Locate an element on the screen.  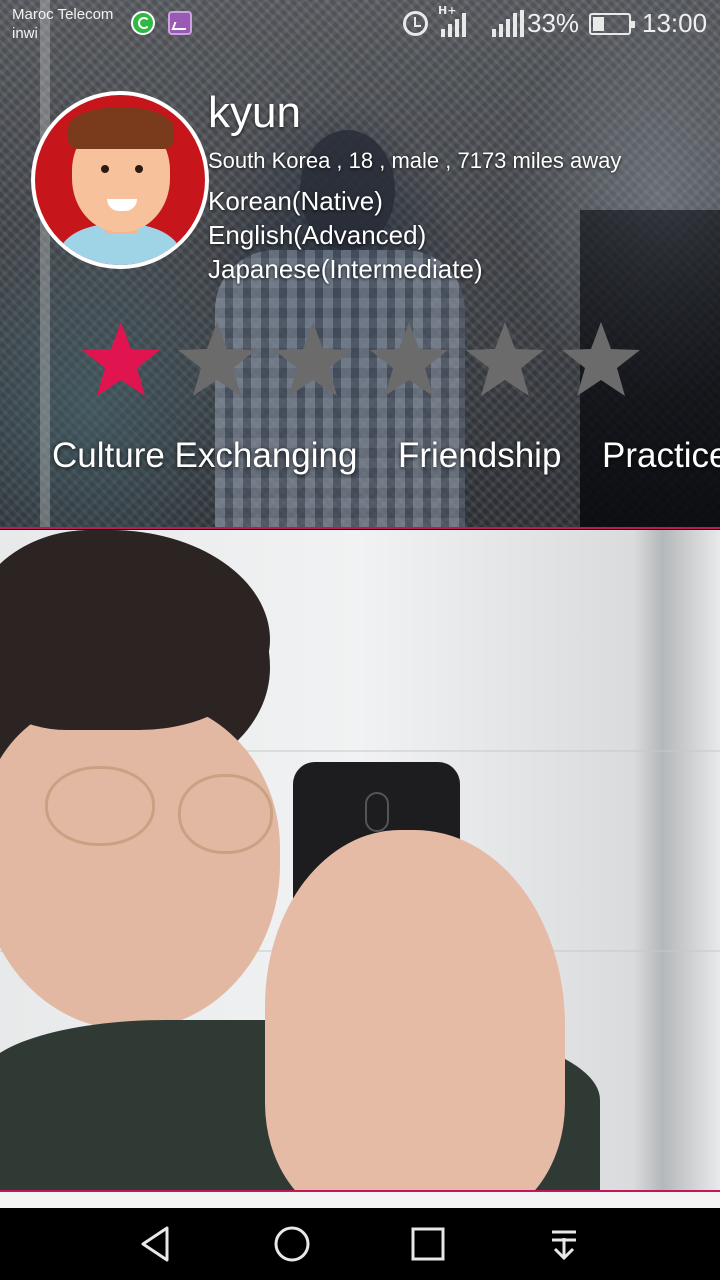
back-button is located at coordinates (156, 1244).